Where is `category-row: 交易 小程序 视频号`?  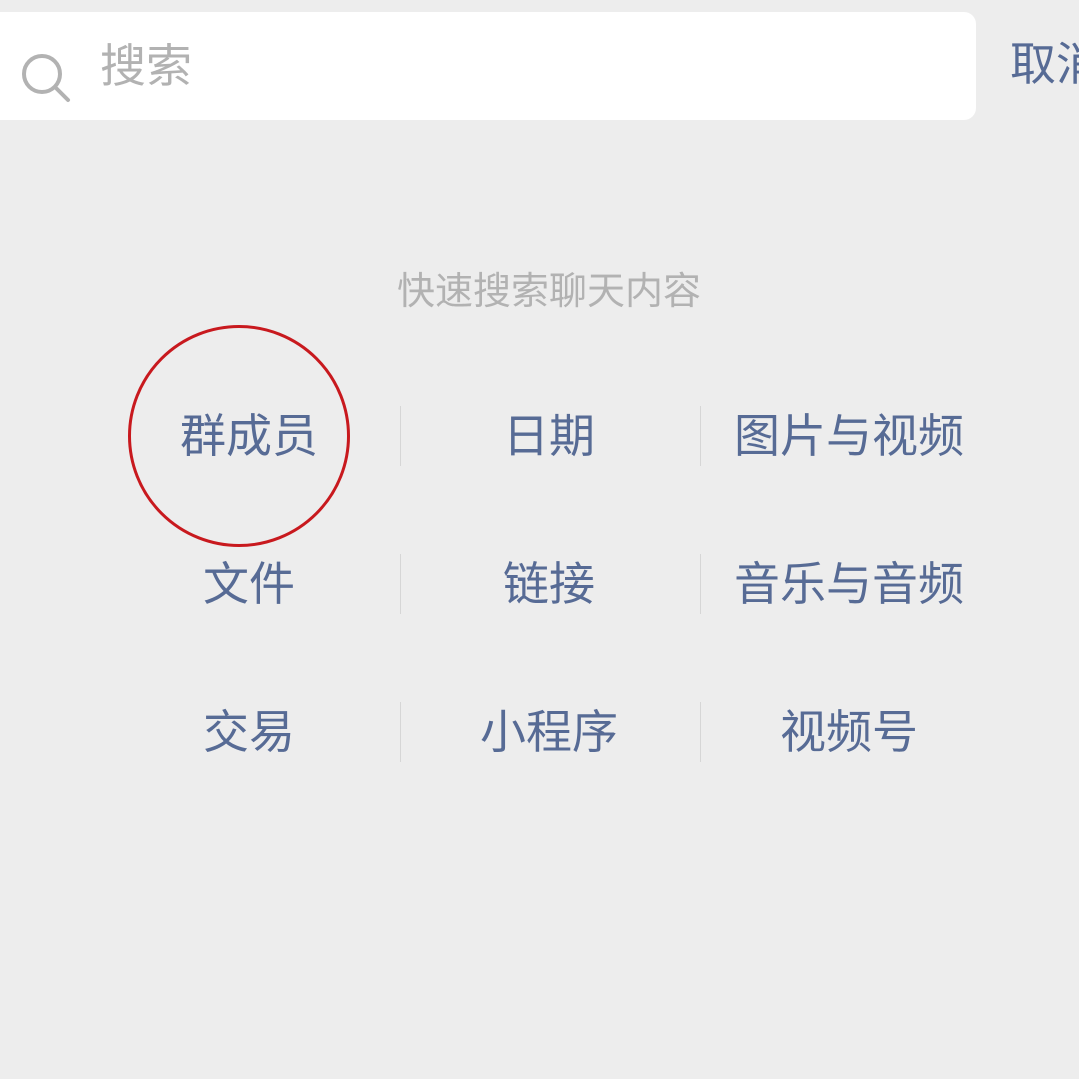
category-row: 交易 小程序 视频号 is located at coordinates (549, 732).